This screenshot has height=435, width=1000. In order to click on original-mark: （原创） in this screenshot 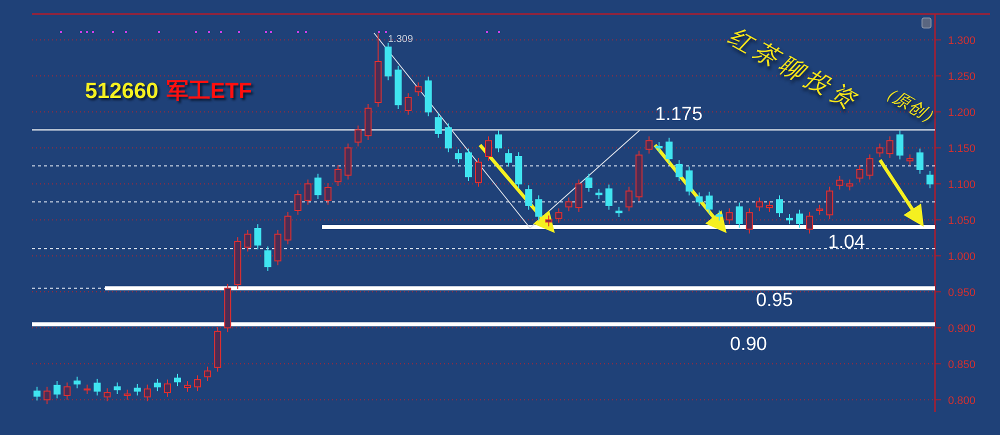, I will do `click(909, 105)`.